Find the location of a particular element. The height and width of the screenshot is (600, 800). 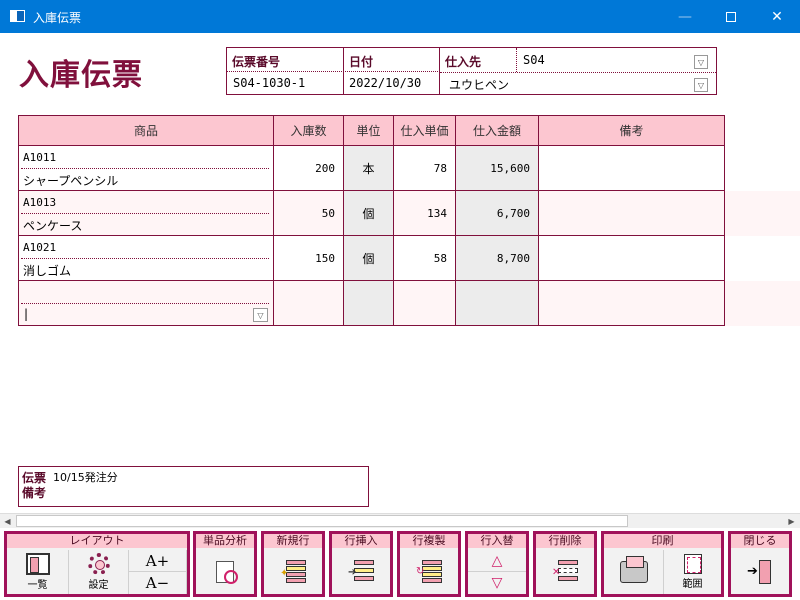

product-code: A1013 is located at coordinates (40, 202).